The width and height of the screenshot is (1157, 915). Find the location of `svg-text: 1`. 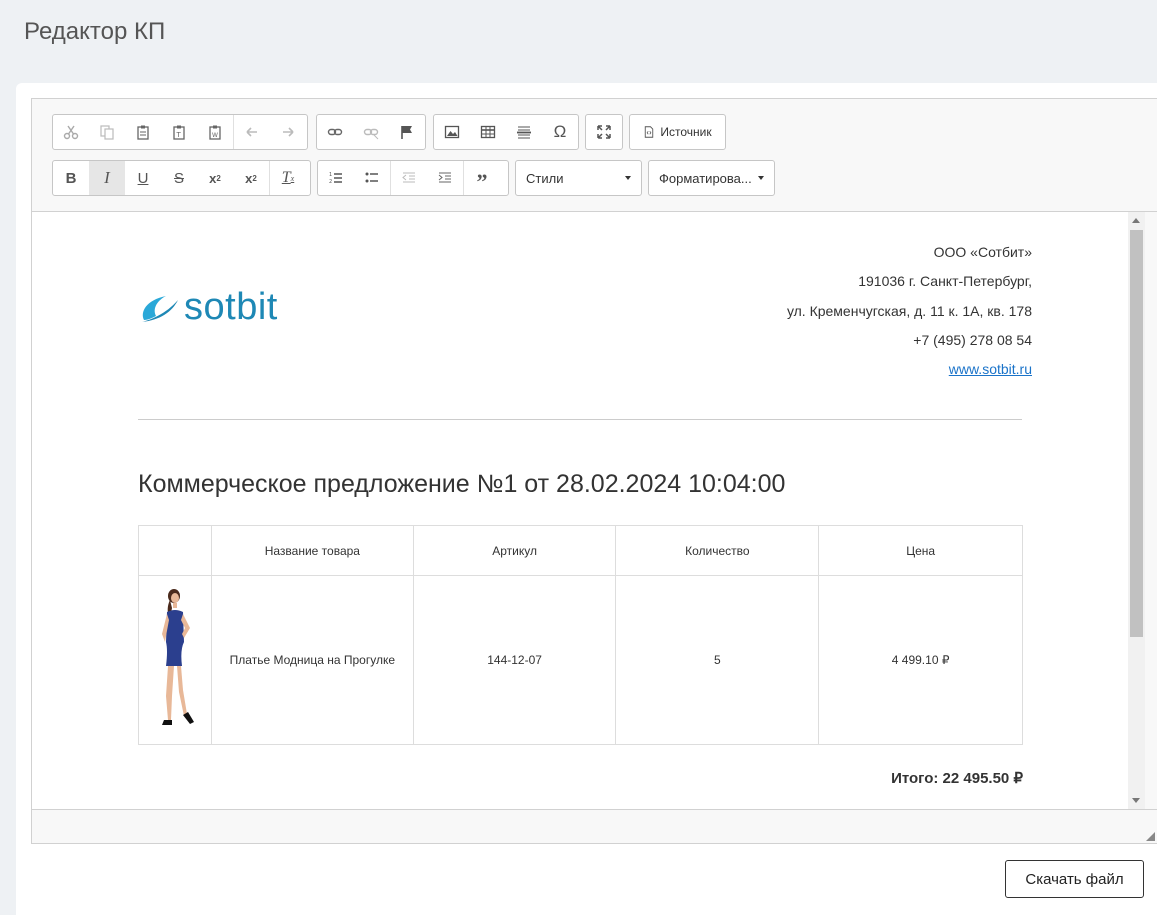

svg-text: 1 is located at coordinates (330, 175).